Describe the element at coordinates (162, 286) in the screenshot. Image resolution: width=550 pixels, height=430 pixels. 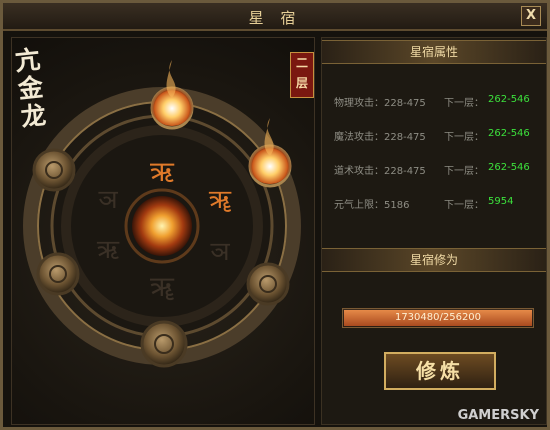
I see `rune-glyph-bottom: ॠ` at that location.